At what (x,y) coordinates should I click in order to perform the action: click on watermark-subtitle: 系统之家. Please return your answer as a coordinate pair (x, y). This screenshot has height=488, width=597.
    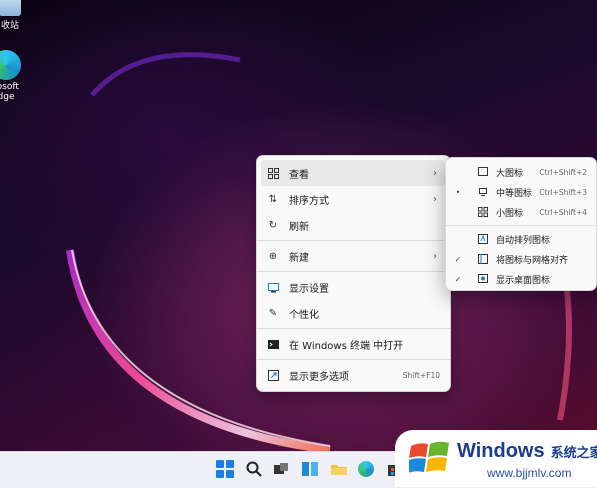
    Looking at the image, I should click on (573, 453).